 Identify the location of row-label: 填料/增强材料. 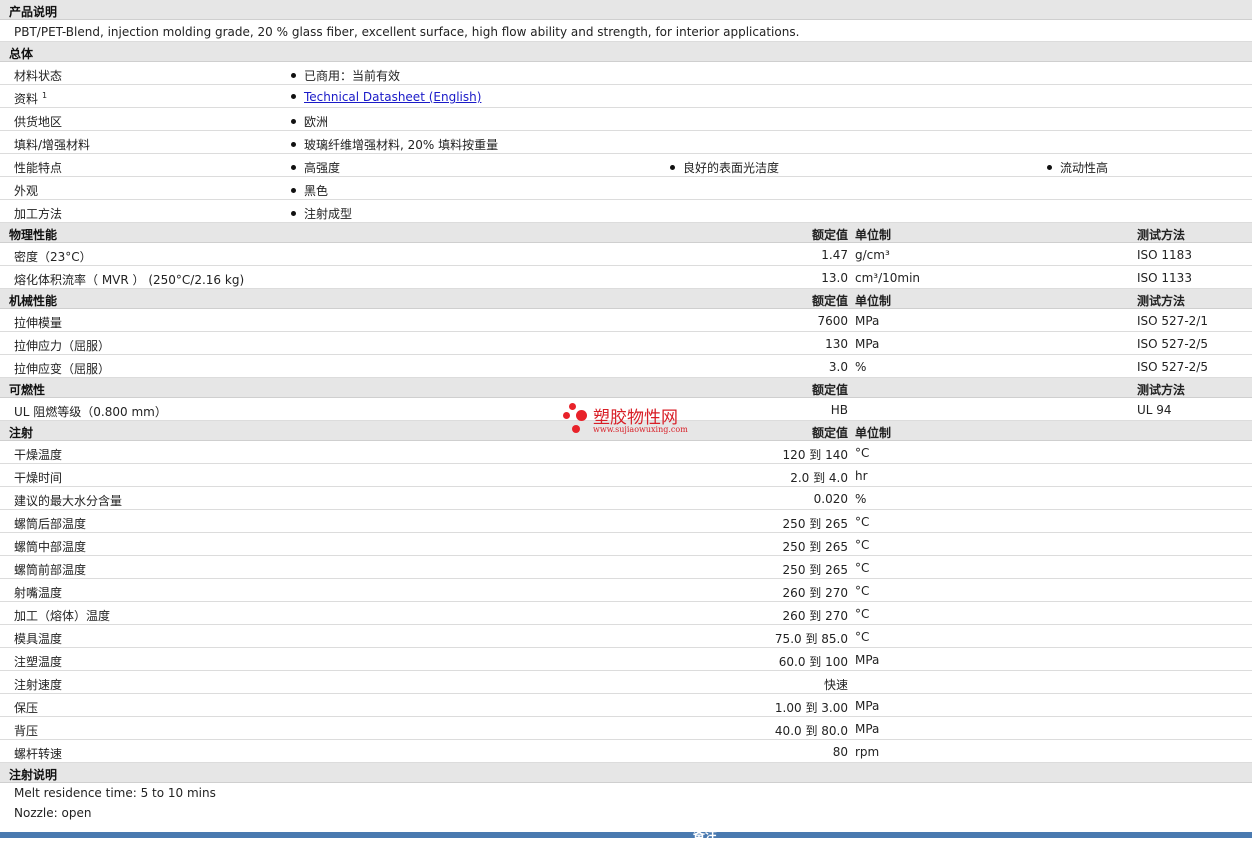
(52, 145).